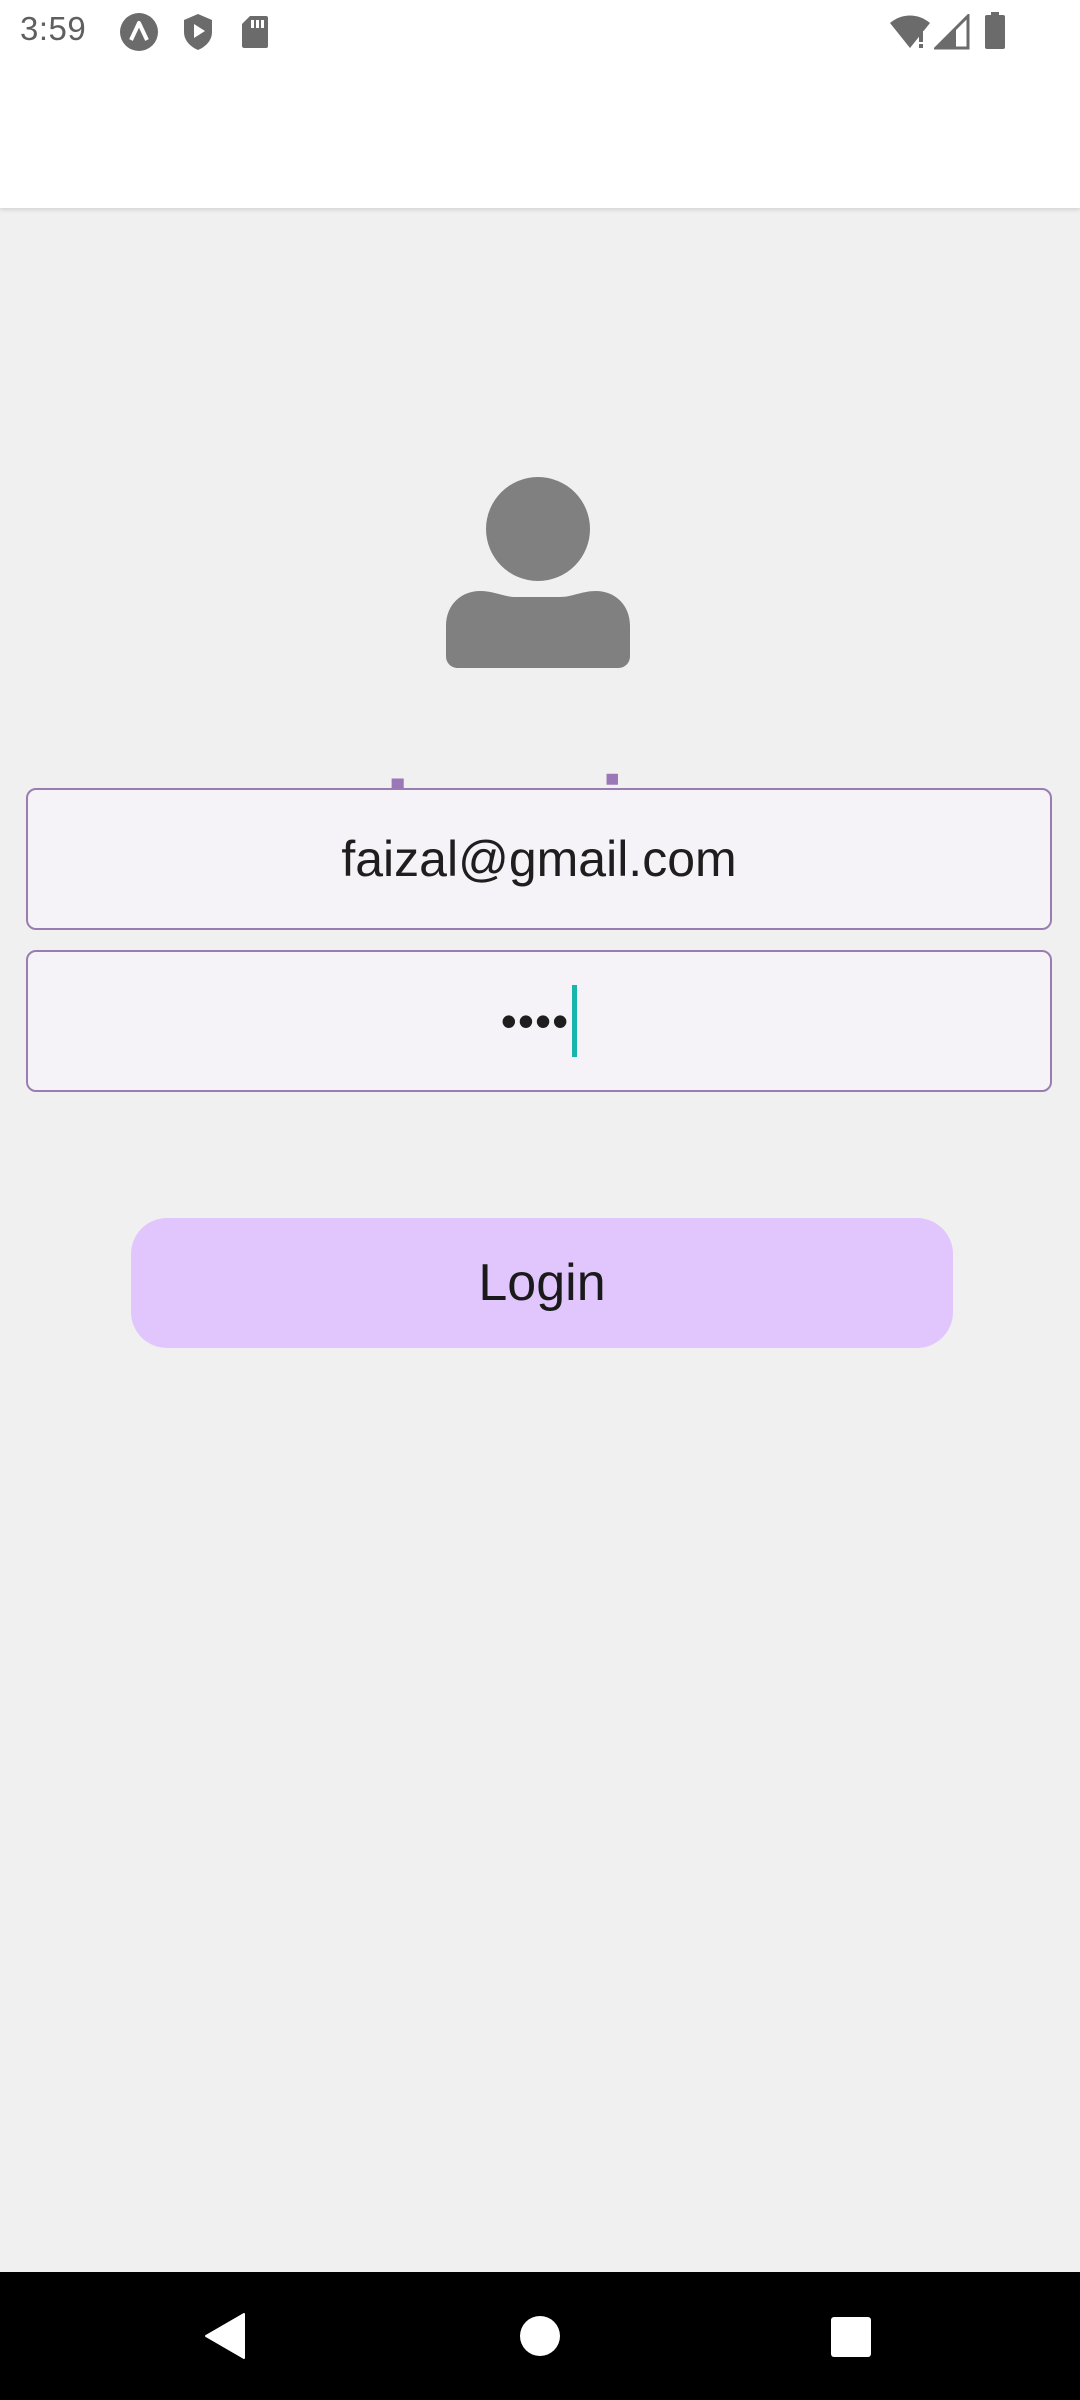 Image resolution: width=1080 pixels, height=2400 pixels. I want to click on sd-card-icon, so click(255, 32).